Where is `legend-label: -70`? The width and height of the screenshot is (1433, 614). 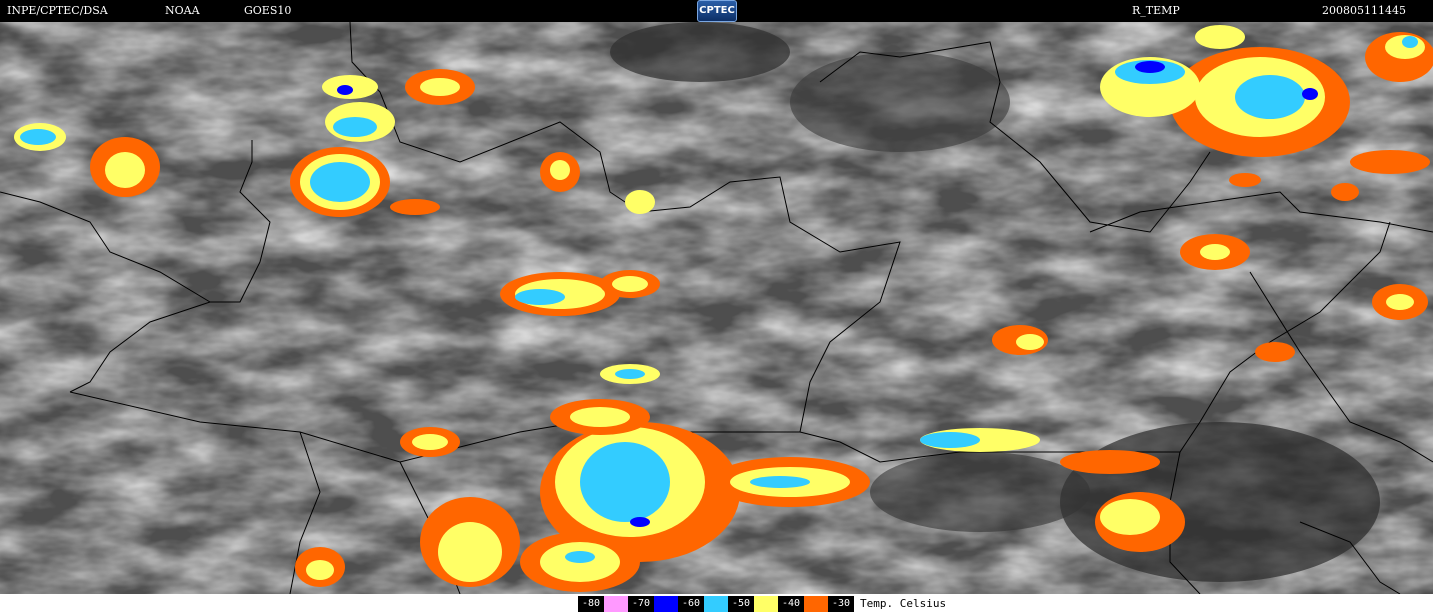 legend-label: -70 is located at coordinates (641, 604).